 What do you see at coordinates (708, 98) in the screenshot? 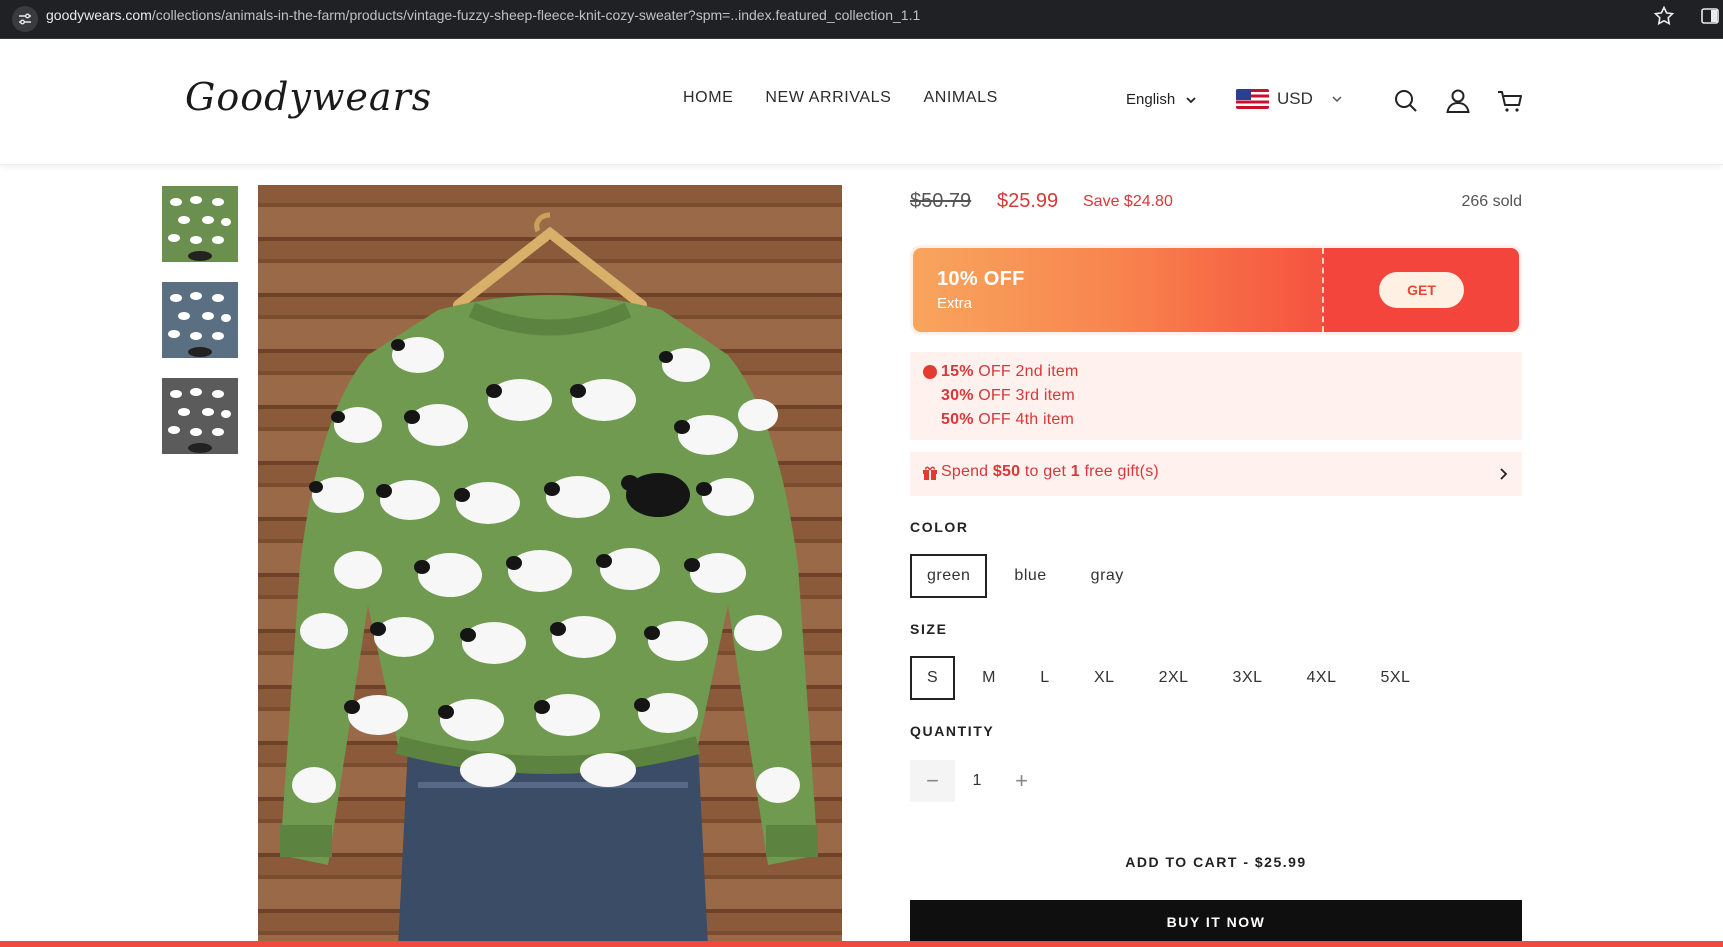
I see `nav-home: HOME` at bounding box center [708, 98].